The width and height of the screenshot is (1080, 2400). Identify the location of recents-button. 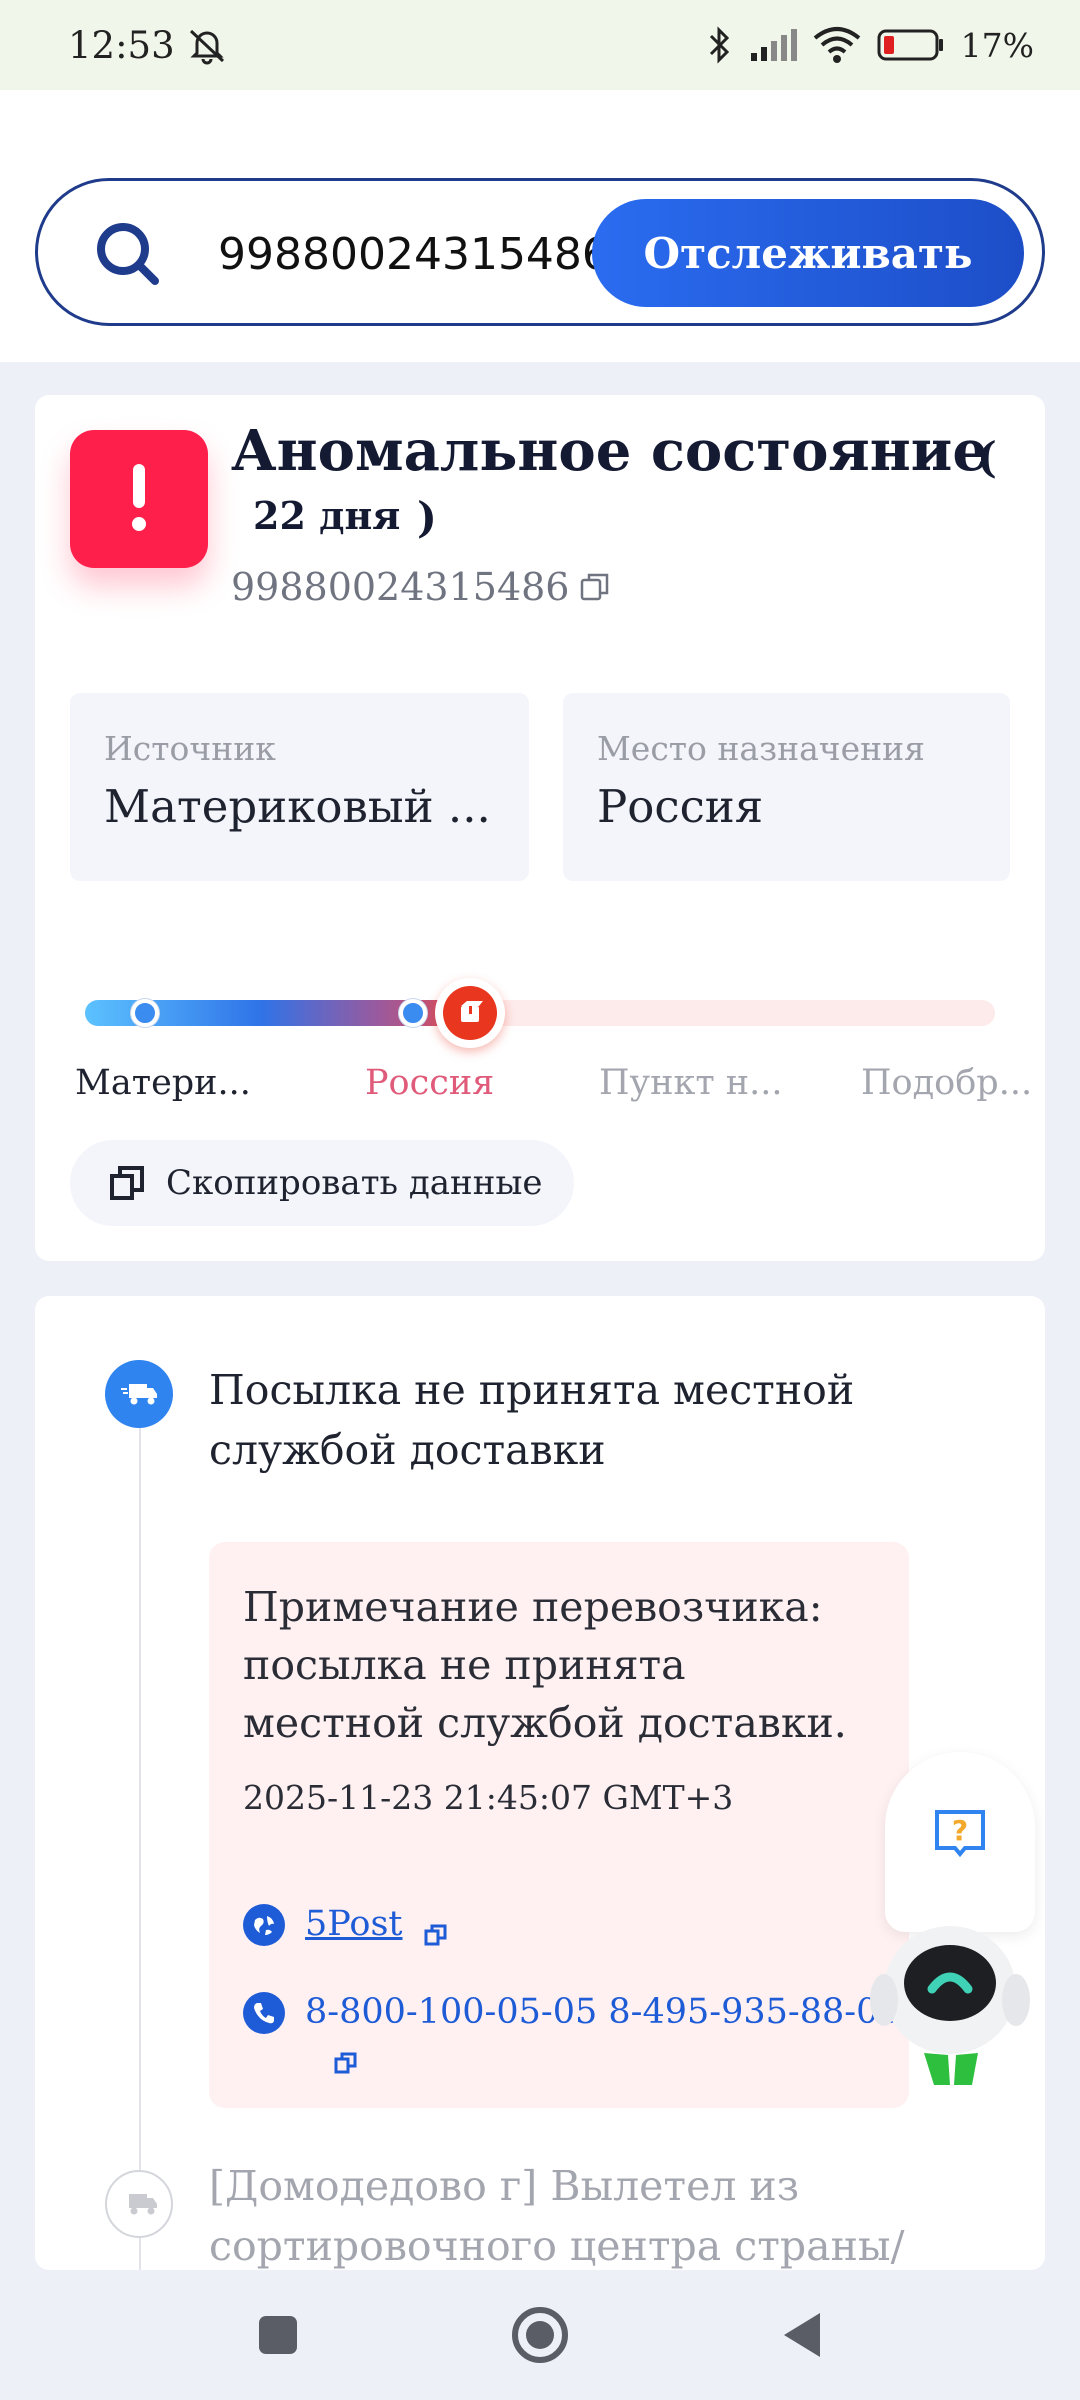
(278, 2335).